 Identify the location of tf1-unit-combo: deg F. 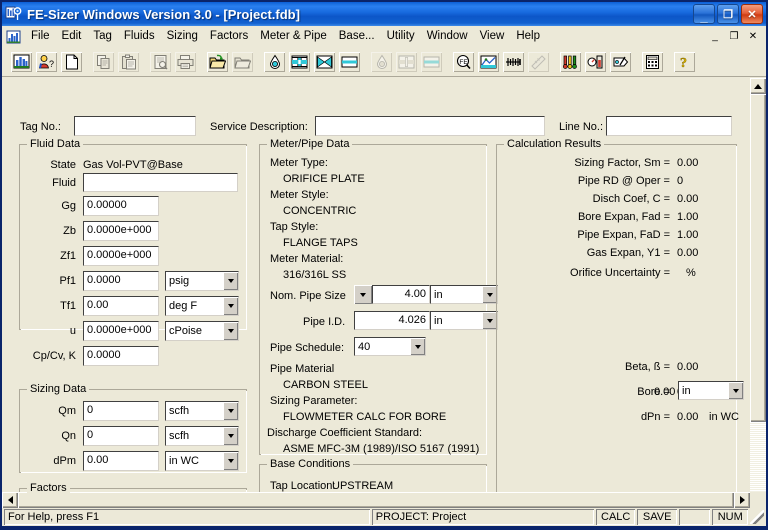
(202, 306).